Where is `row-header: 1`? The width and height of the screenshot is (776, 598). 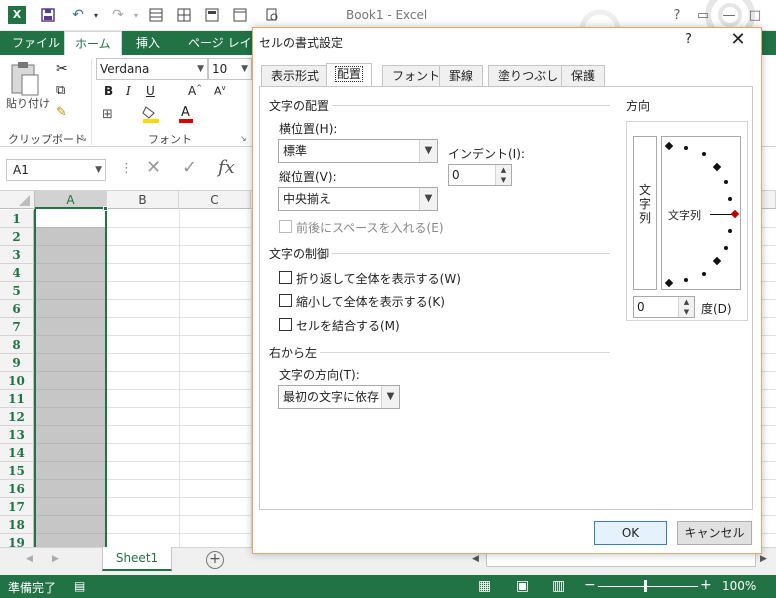
row-header: 1 is located at coordinates (17, 219).